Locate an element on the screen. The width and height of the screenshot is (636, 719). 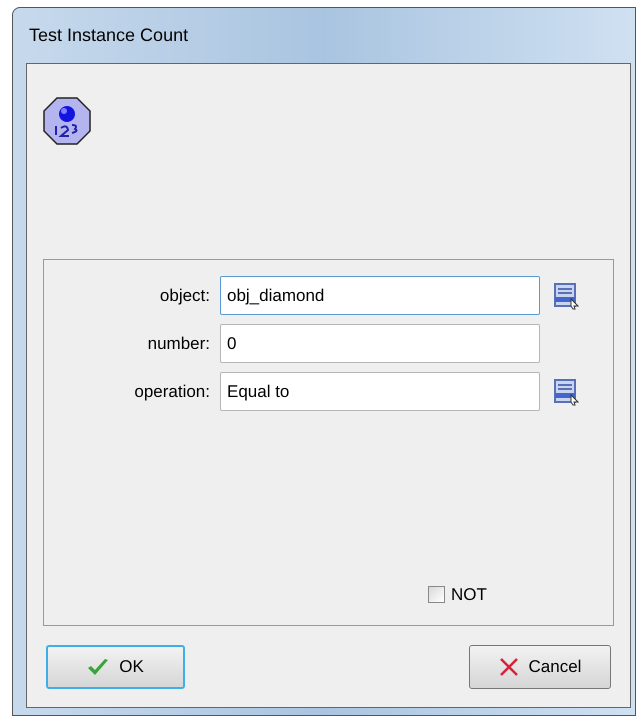
field-label: operation: is located at coordinates (172, 391).